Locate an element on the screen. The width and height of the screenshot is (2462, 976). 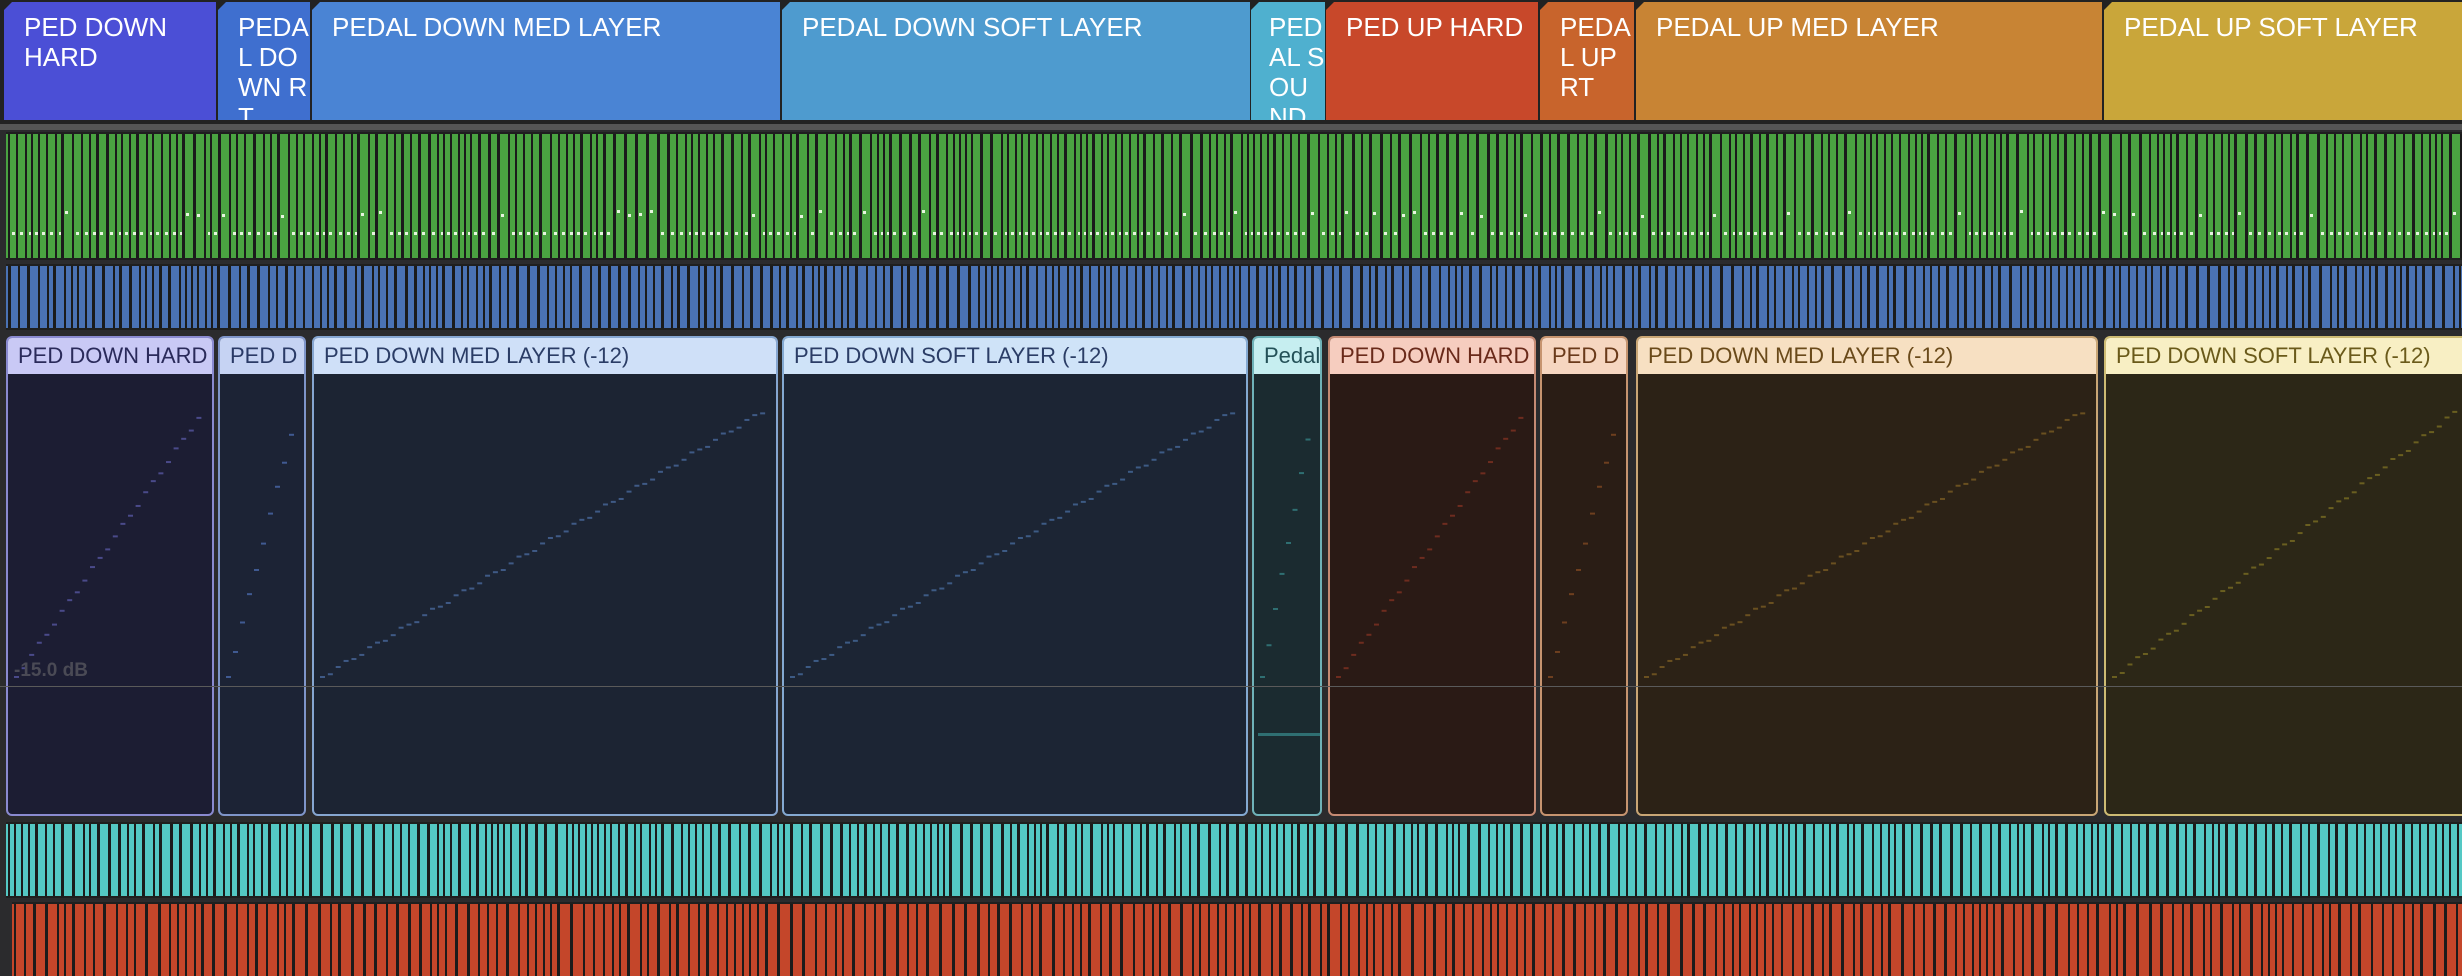
midi-region-lane-red is located at coordinates (1237, 939).